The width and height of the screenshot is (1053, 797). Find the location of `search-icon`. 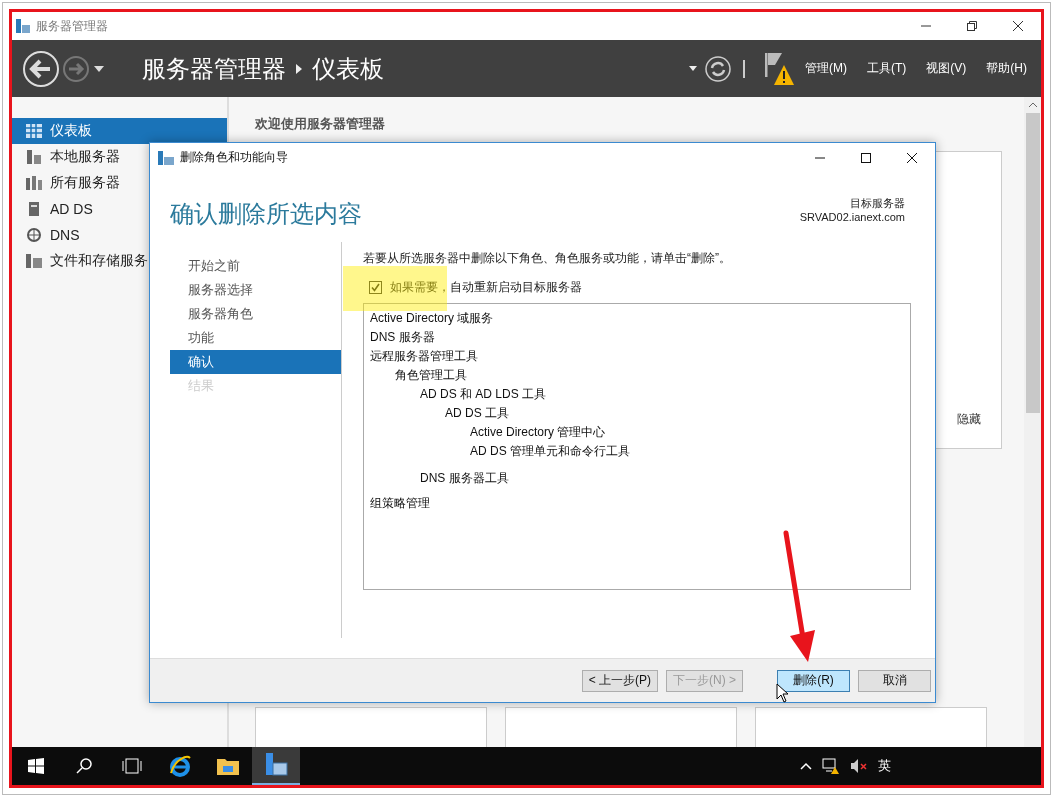

search-icon is located at coordinates (84, 766).